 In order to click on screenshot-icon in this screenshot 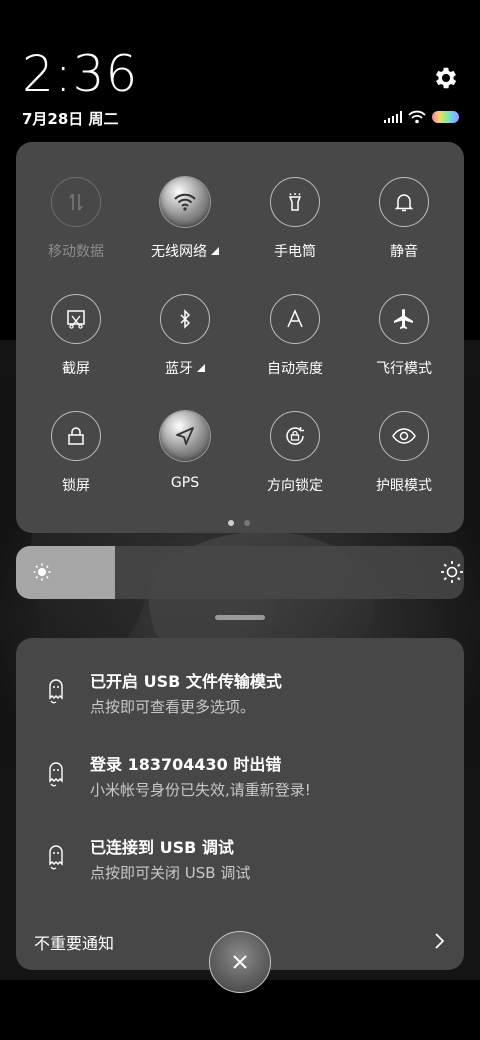, I will do `click(76, 319)`.